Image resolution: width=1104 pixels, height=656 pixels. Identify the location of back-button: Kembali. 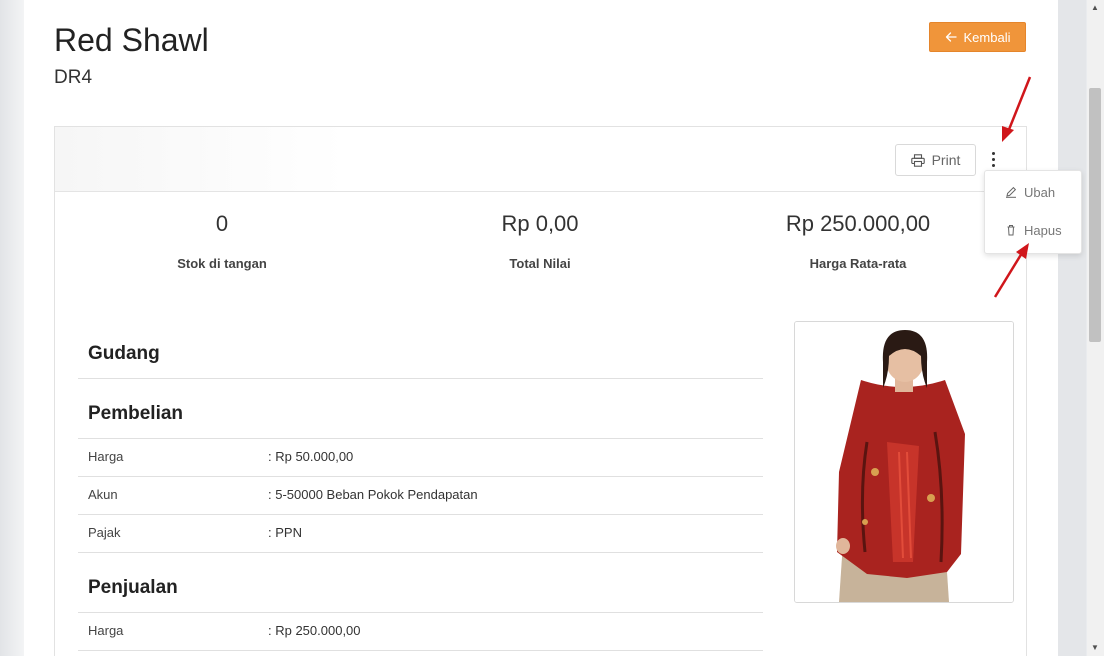
(977, 37).